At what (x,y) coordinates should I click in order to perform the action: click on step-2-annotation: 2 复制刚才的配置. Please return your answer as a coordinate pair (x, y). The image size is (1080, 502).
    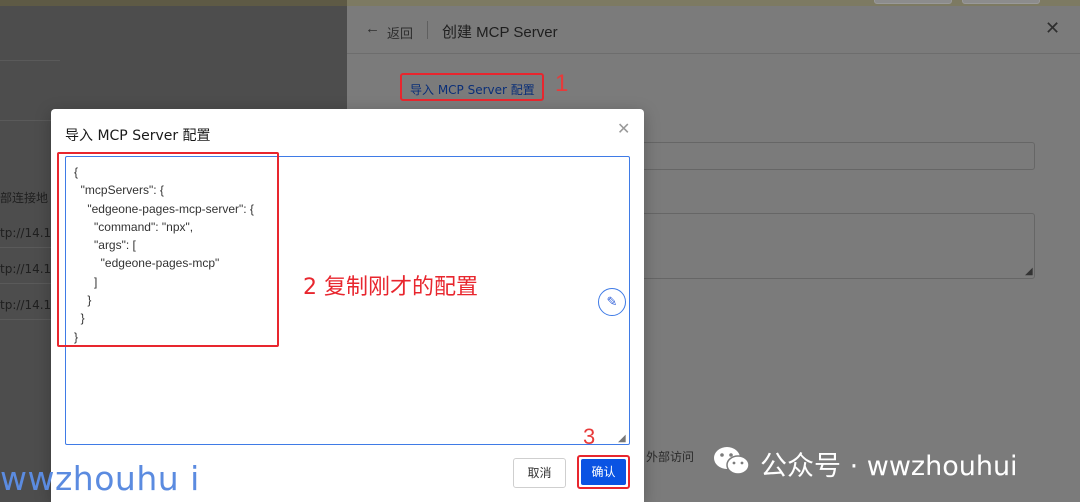
    Looking at the image, I should click on (390, 287).